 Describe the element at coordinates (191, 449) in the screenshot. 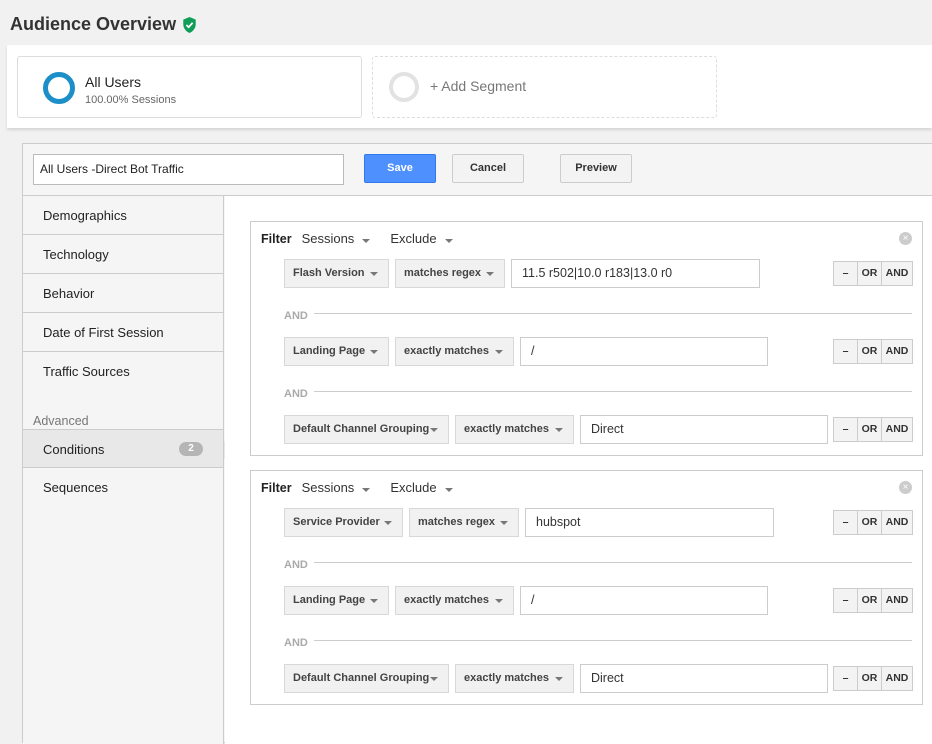

I see `conditions-count-badge: 2` at that location.